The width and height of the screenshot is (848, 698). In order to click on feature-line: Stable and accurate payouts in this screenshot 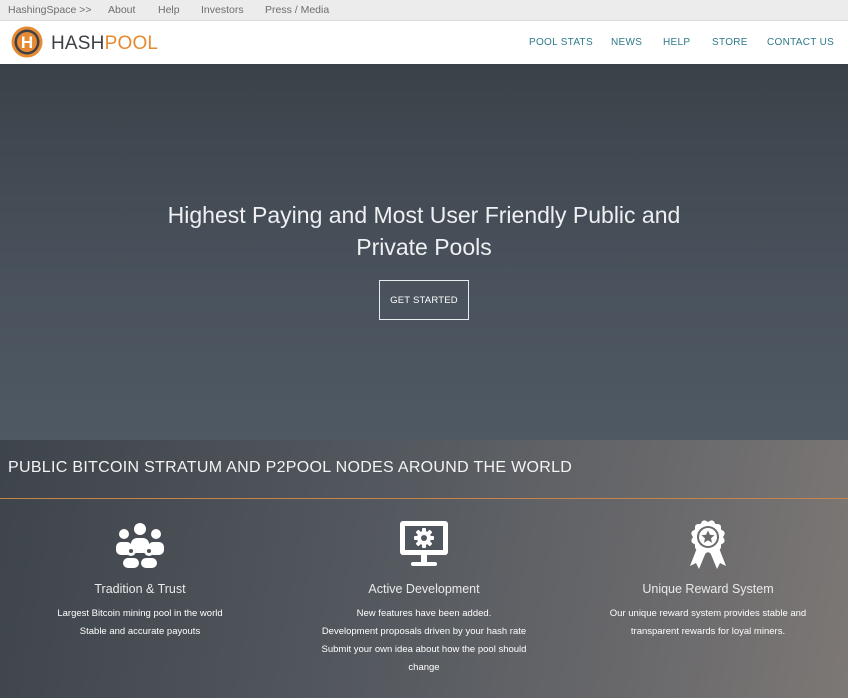, I will do `click(140, 631)`.